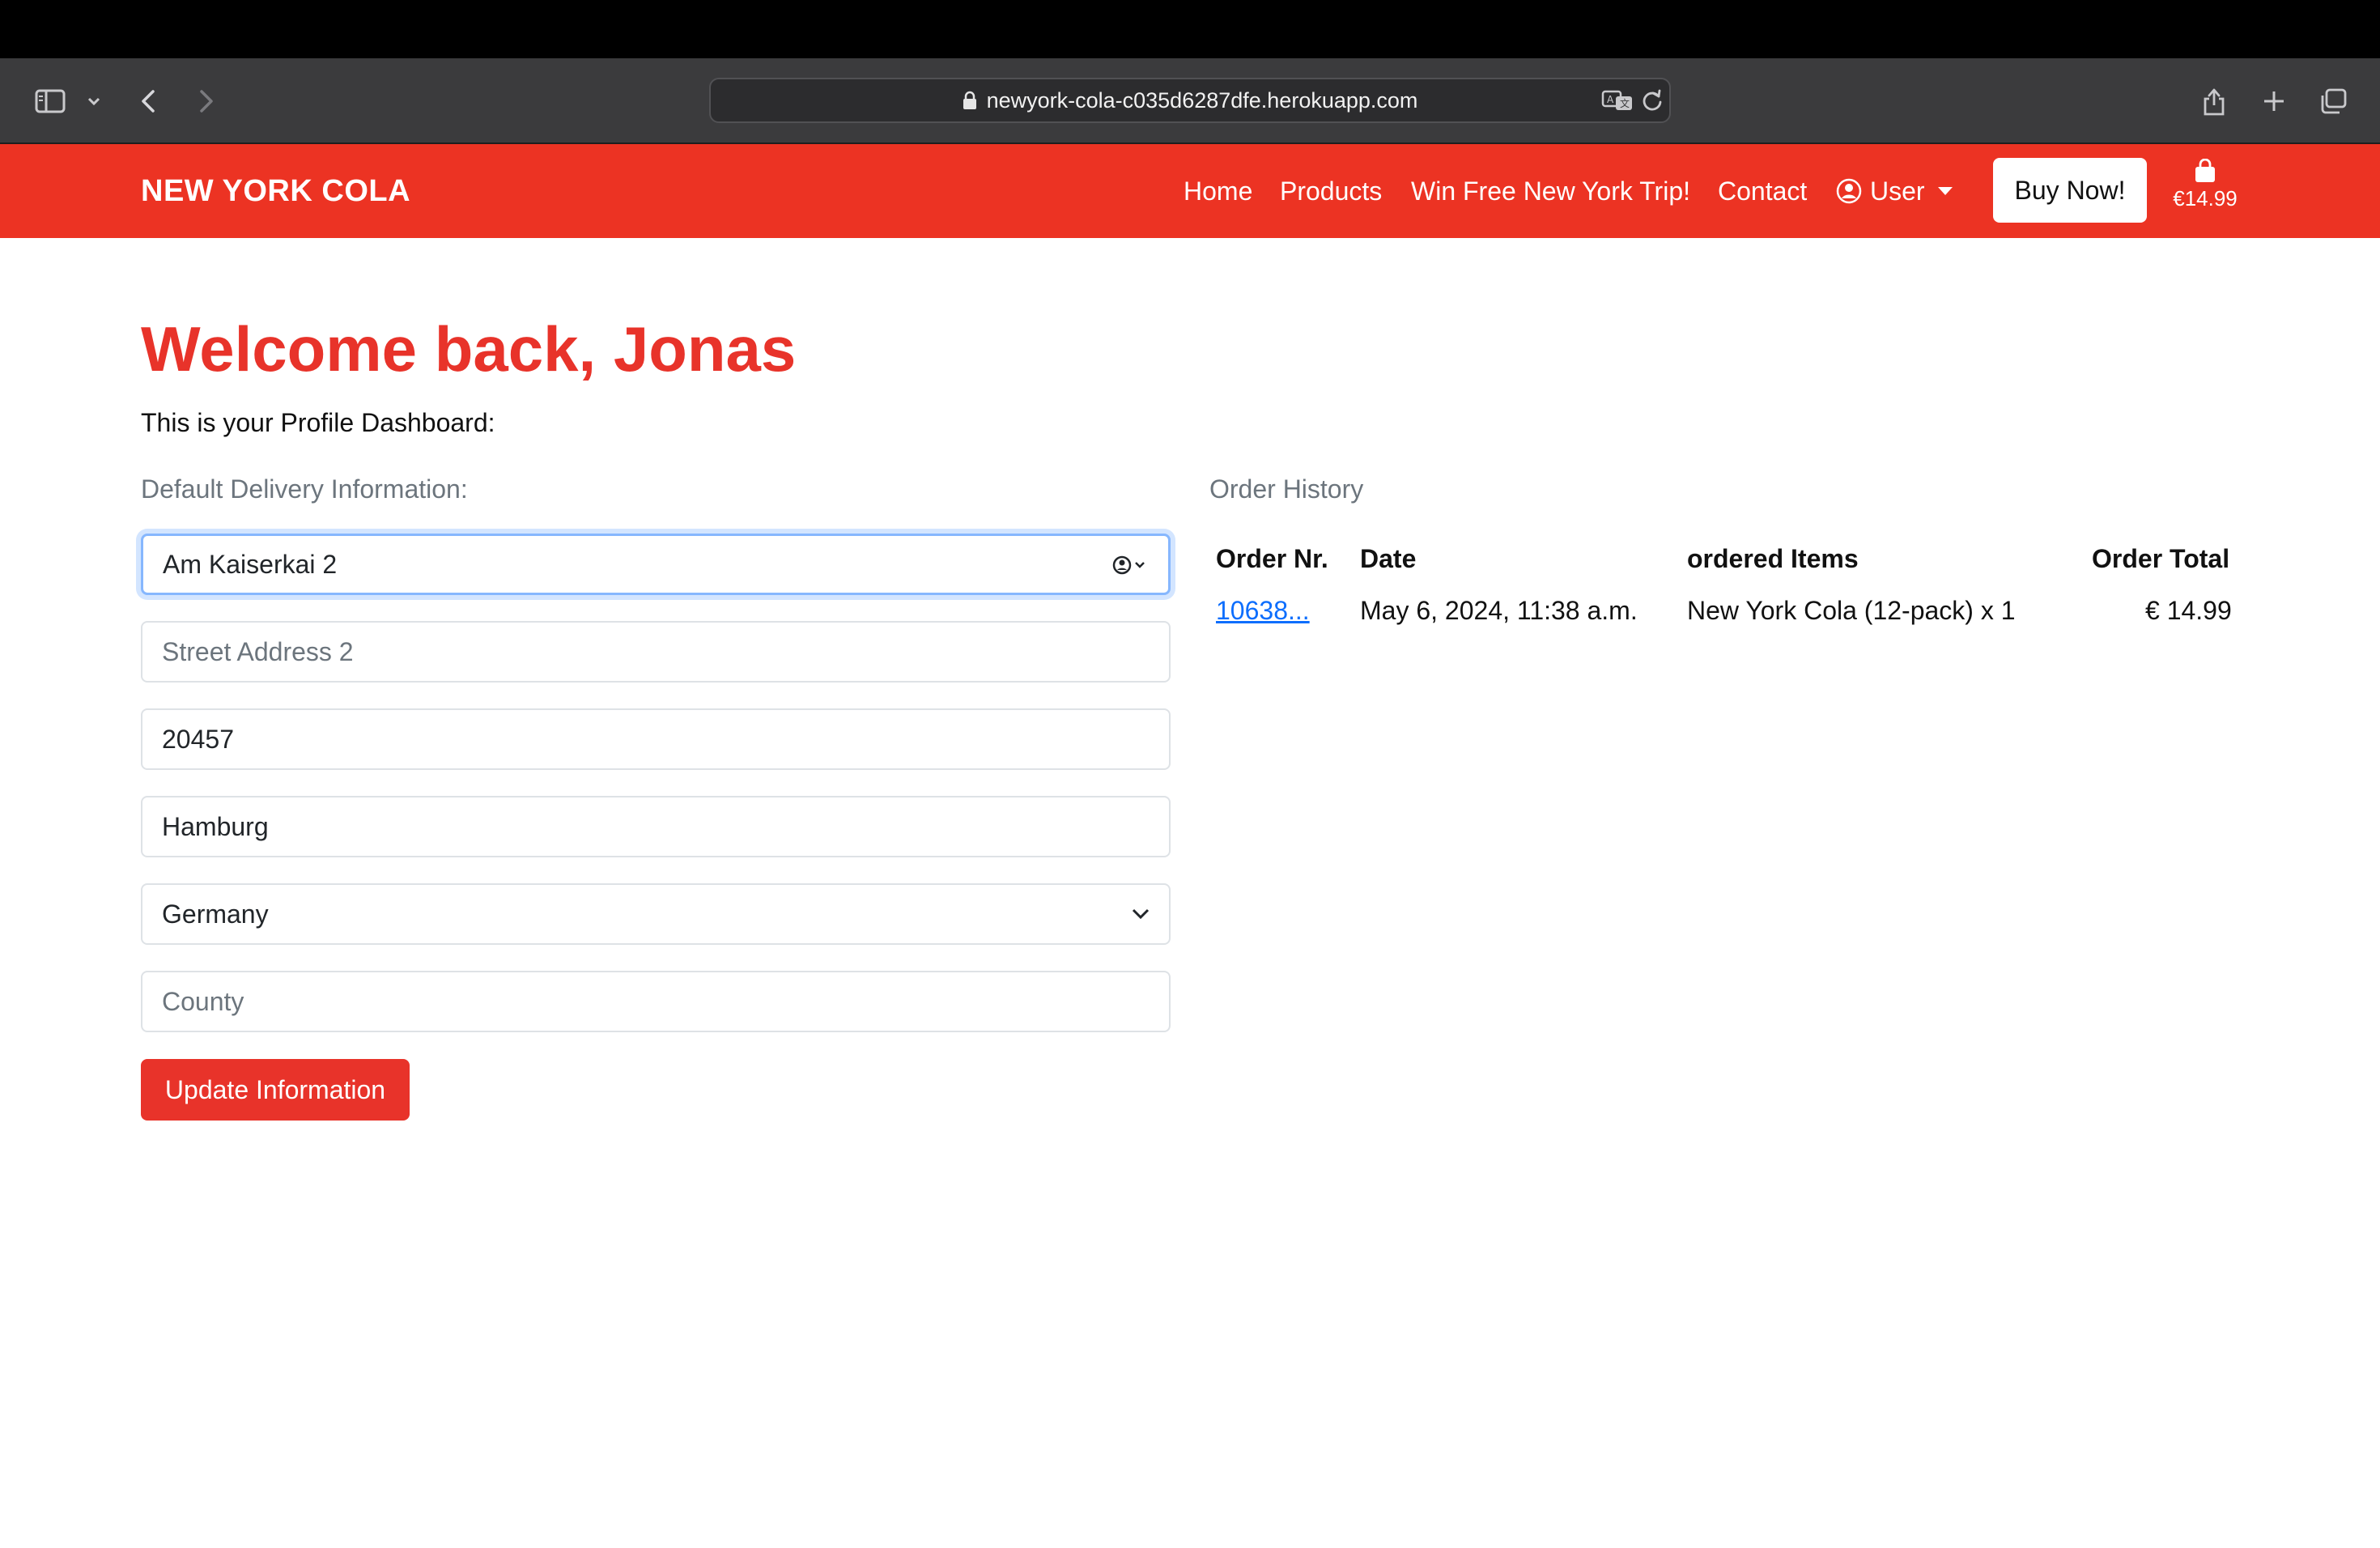 This screenshot has height=1548, width=2380. Describe the element at coordinates (203, 1001) in the screenshot. I see `county-placeholder: County` at that location.